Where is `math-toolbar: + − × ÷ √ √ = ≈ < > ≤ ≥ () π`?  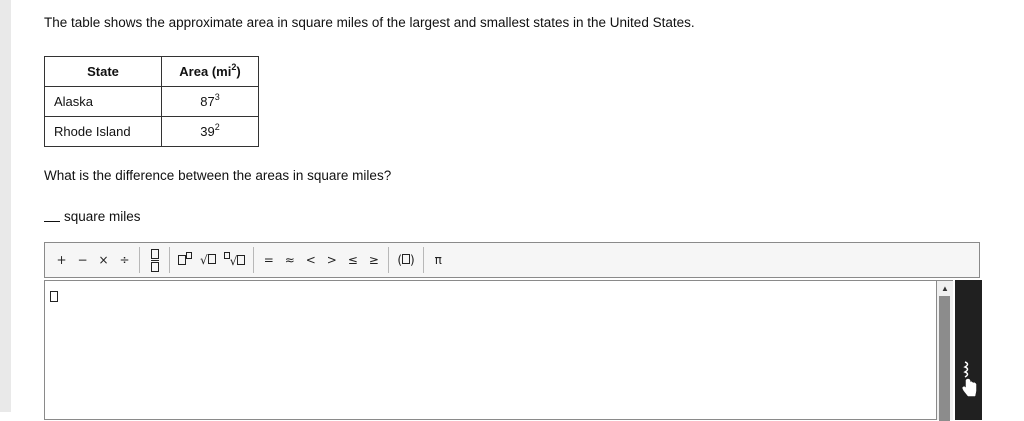 math-toolbar: + − × ÷ √ √ = ≈ < > ≤ ≥ () π is located at coordinates (512, 260).